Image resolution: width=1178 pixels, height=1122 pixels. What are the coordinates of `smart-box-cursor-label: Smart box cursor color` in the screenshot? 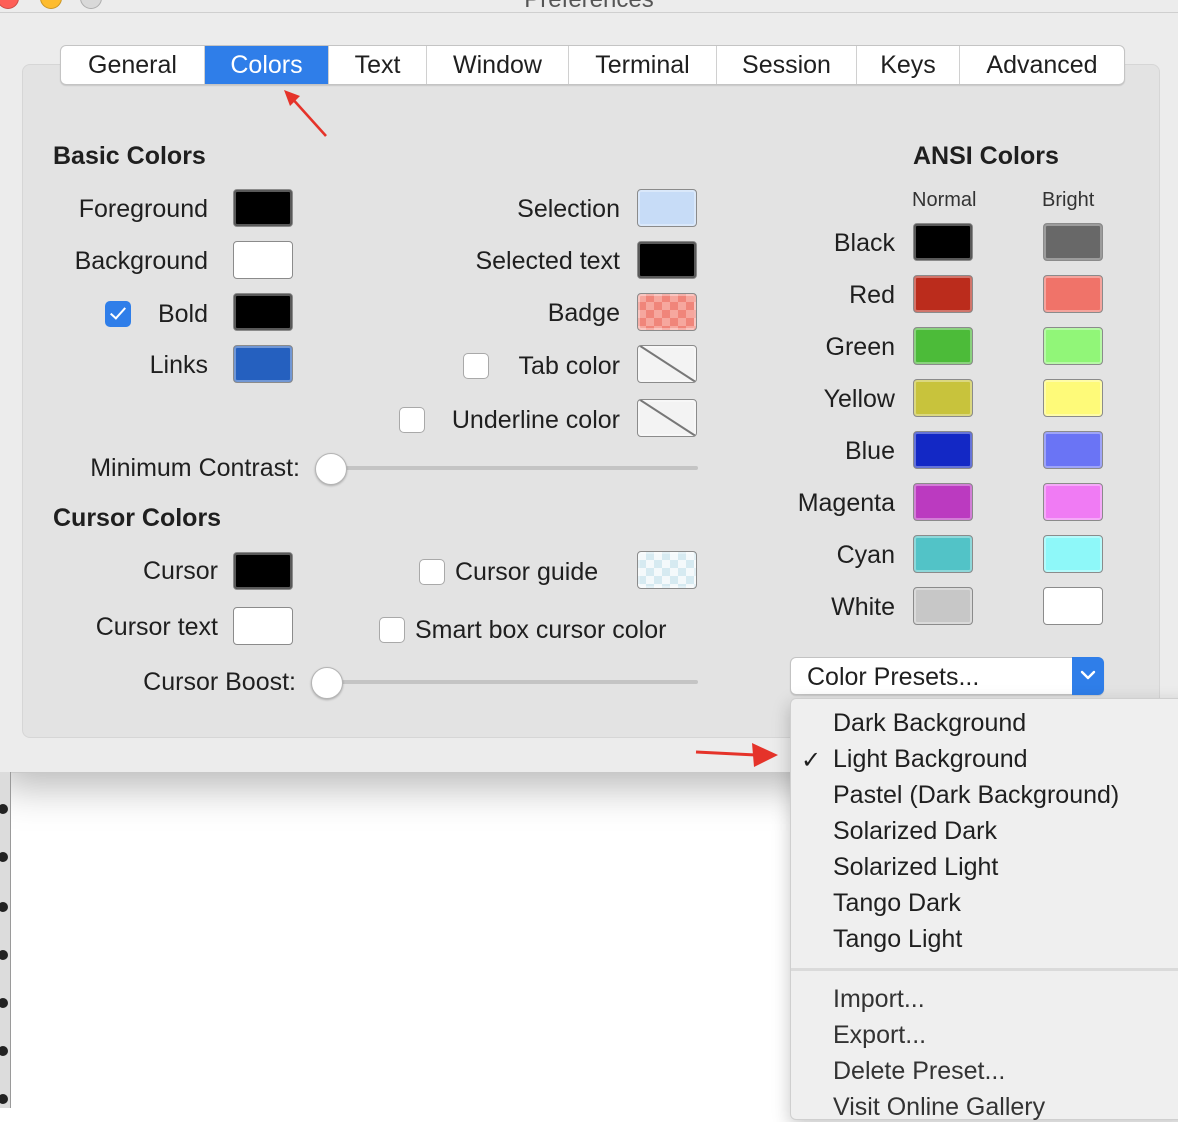 It's located at (541, 630).